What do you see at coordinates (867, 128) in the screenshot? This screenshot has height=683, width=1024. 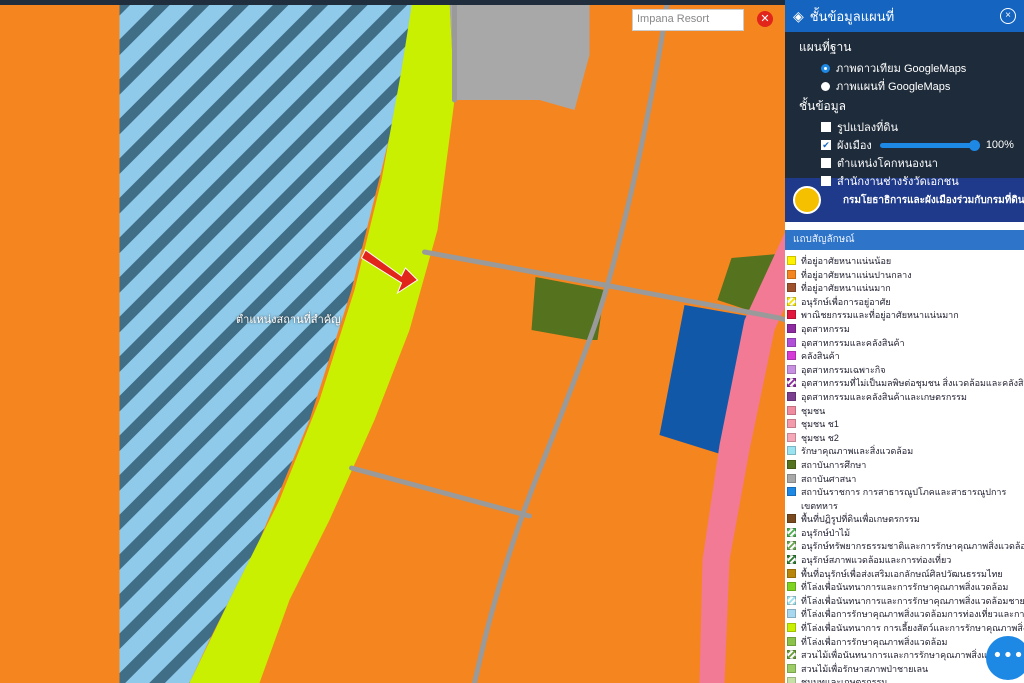 I see `layer-label: รูปแปลงที่ดิน` at bounding box center [867, 128].